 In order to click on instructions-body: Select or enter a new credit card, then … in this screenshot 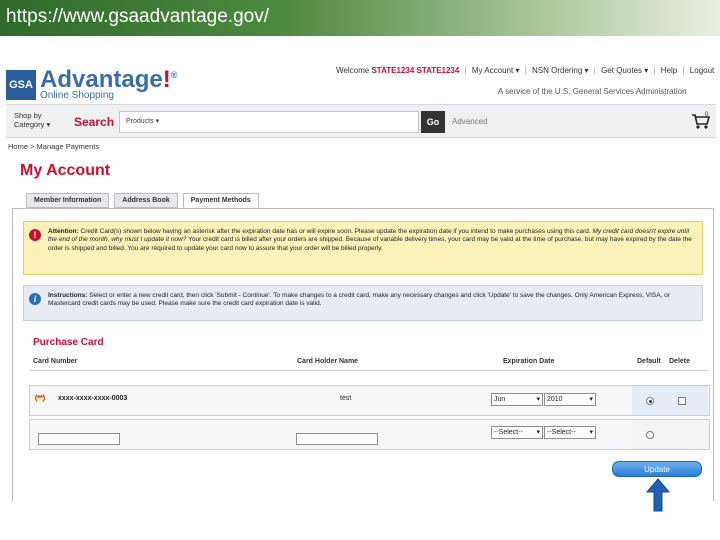, I will do `click(359, 300)`.